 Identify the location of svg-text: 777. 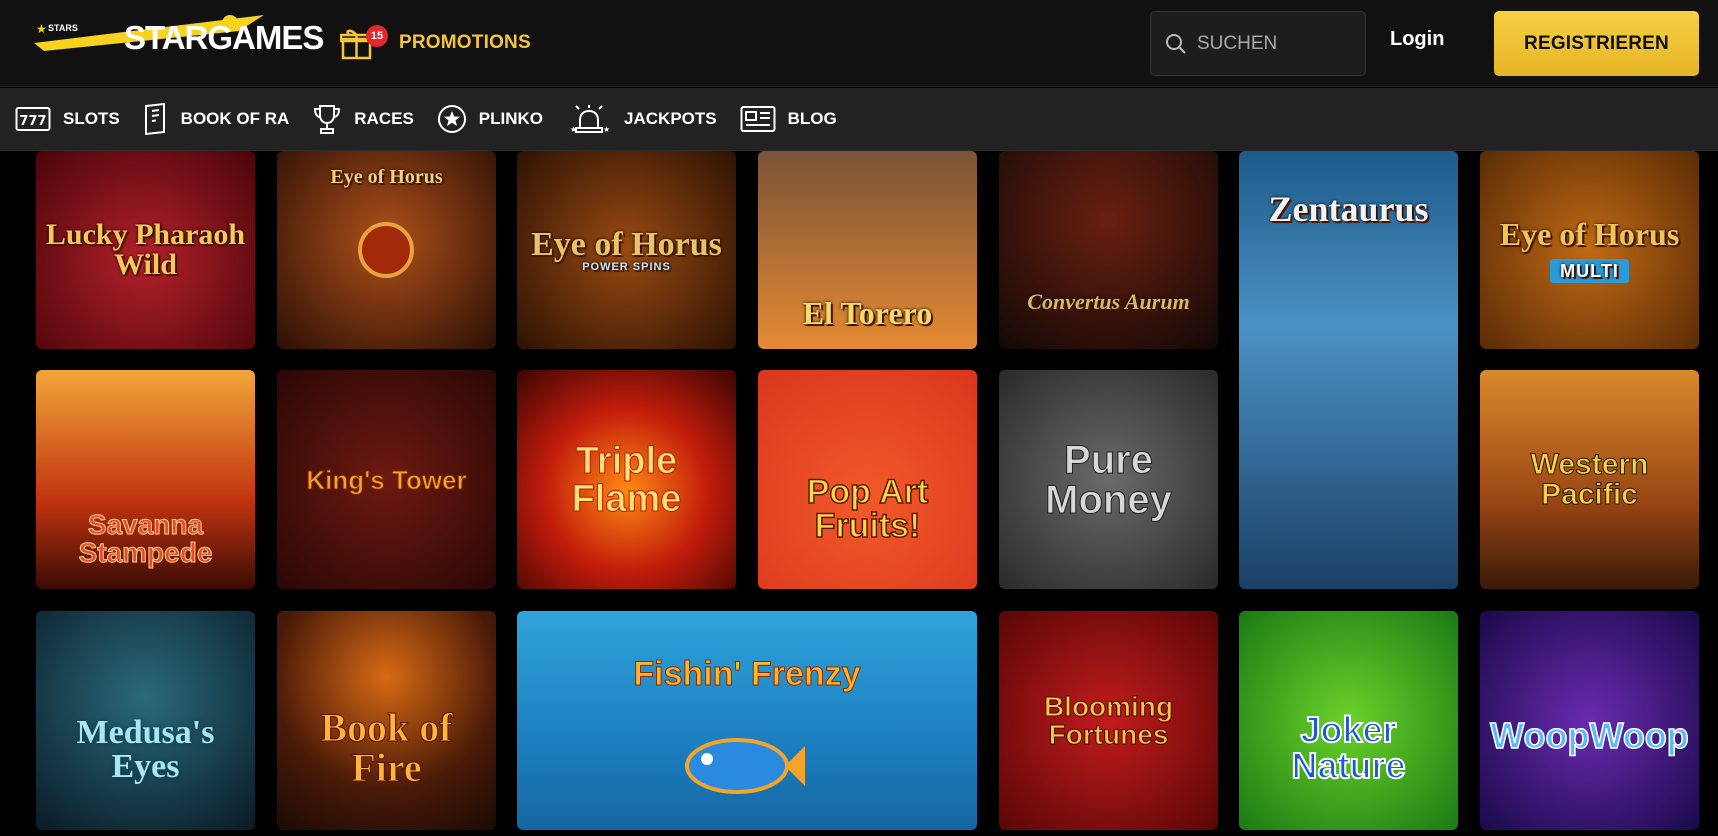
(32, 121).